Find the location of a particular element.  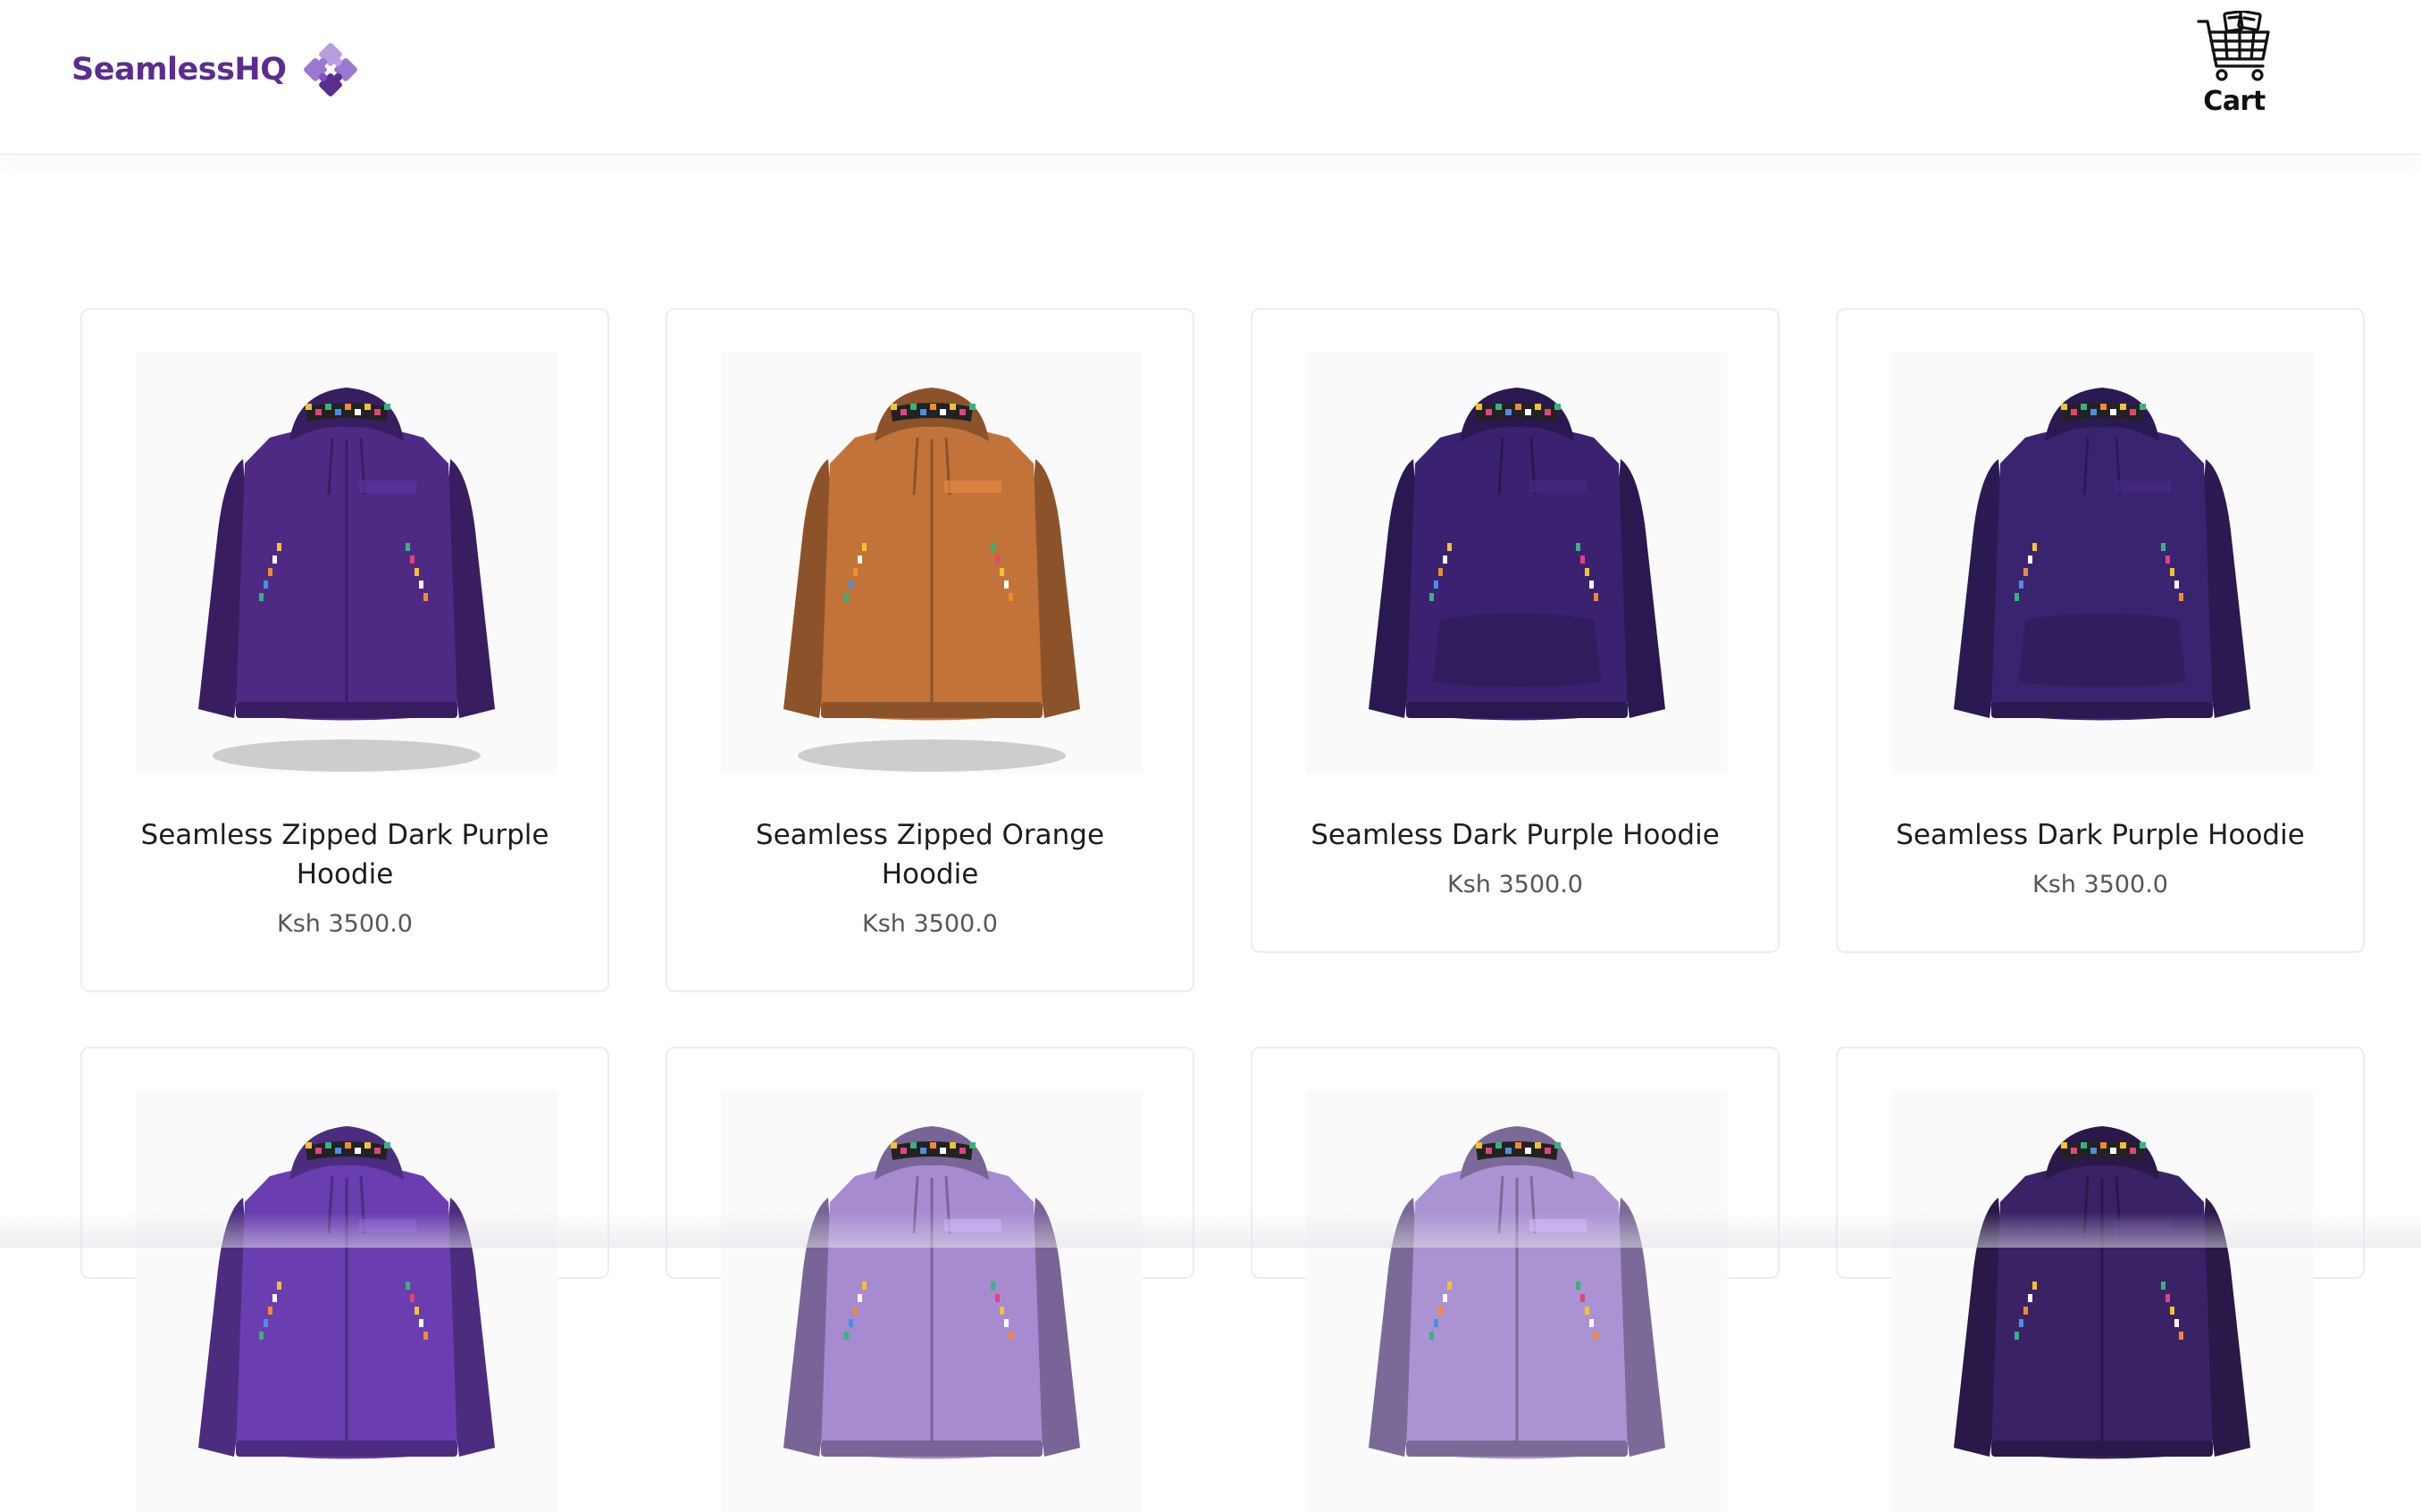

brand-logo: SeamlessHQ is located at coordinates (217, 70).